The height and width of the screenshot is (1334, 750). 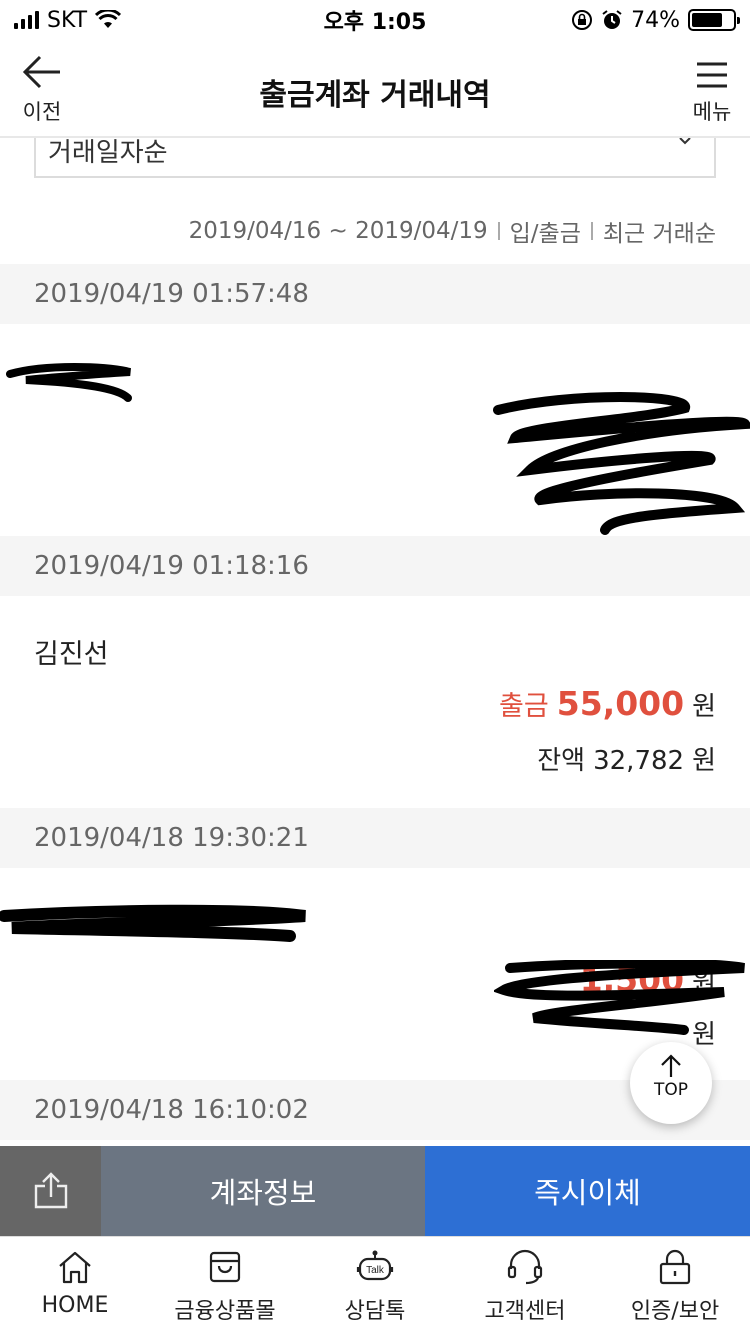 I want to click on summary-period: 2019/04/16 ~ 2019/04/19, so click(x=338, y=231).